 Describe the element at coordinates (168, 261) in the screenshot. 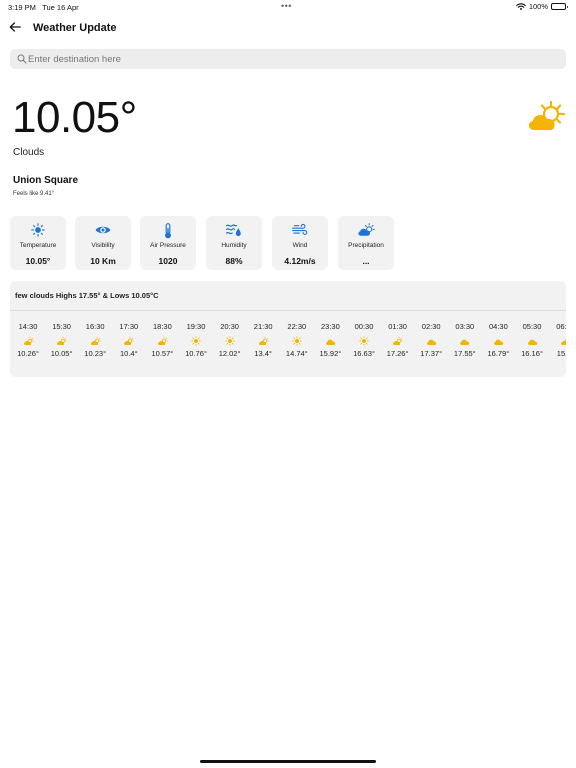

I see `metric-value: 1020` at that location.